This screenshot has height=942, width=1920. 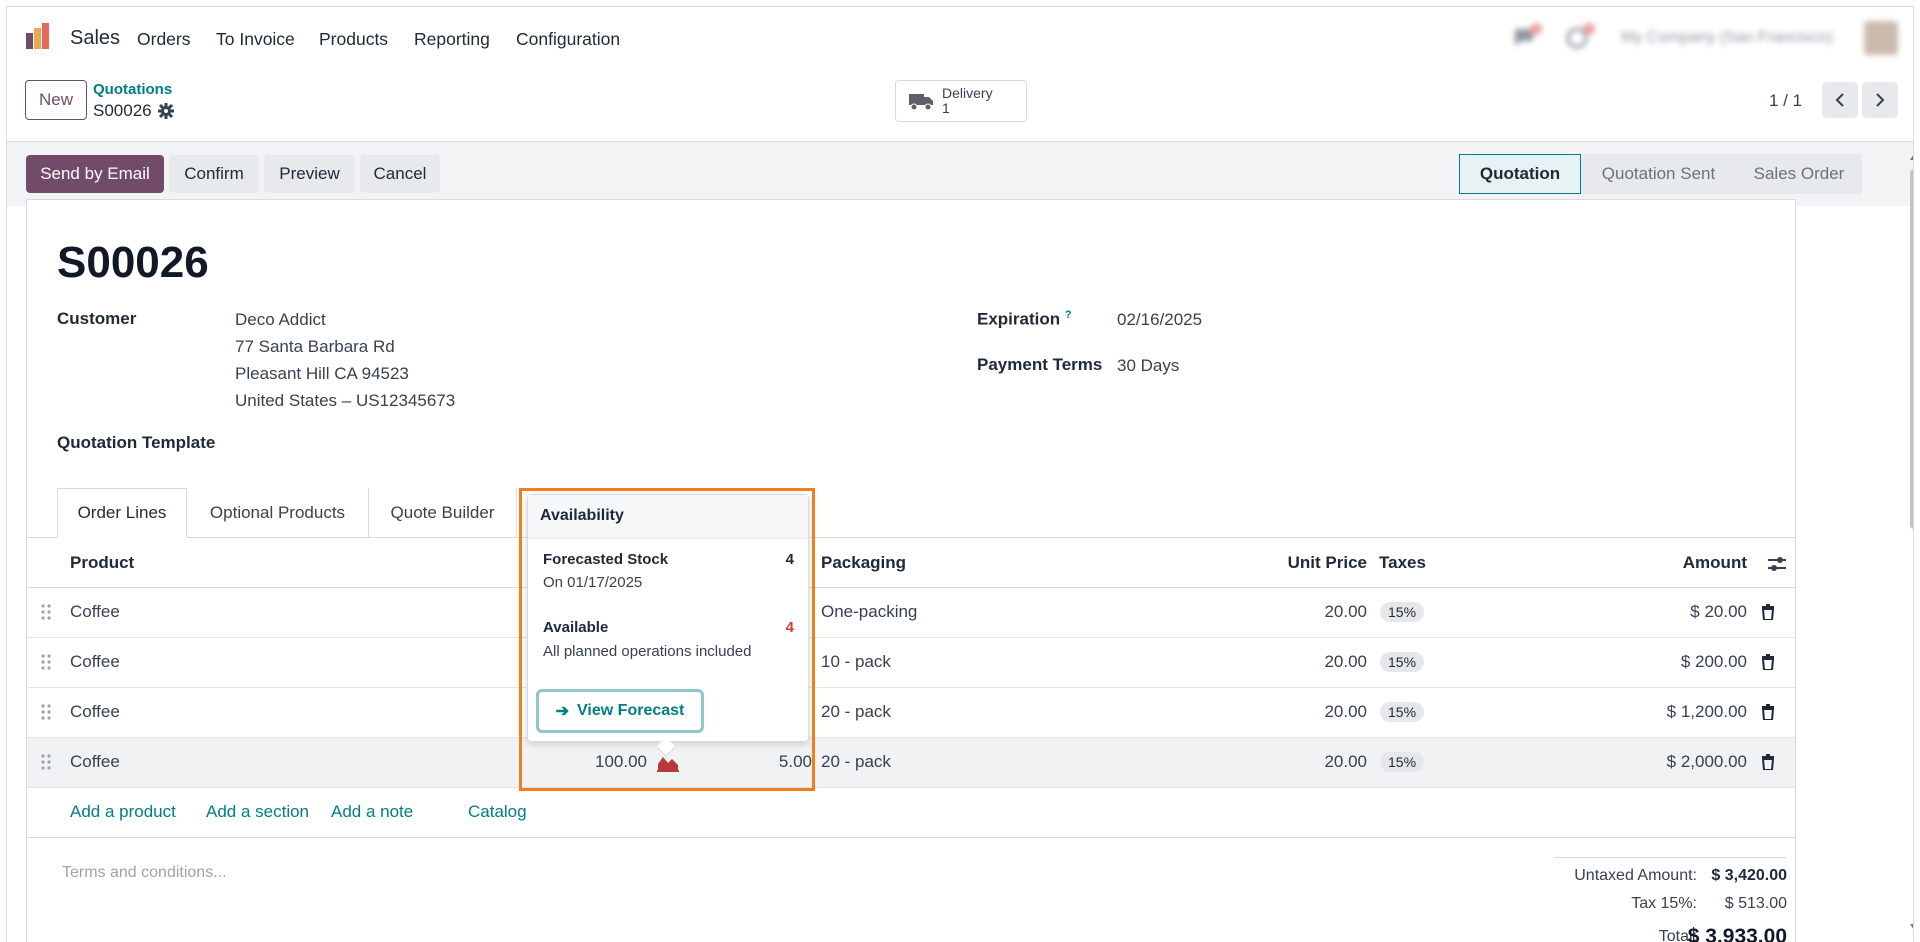 What do you see at coordinates (95, 174) in the screenshot?
I see `send-by-email-button: Send by Email` at bounding box center [95, 174].